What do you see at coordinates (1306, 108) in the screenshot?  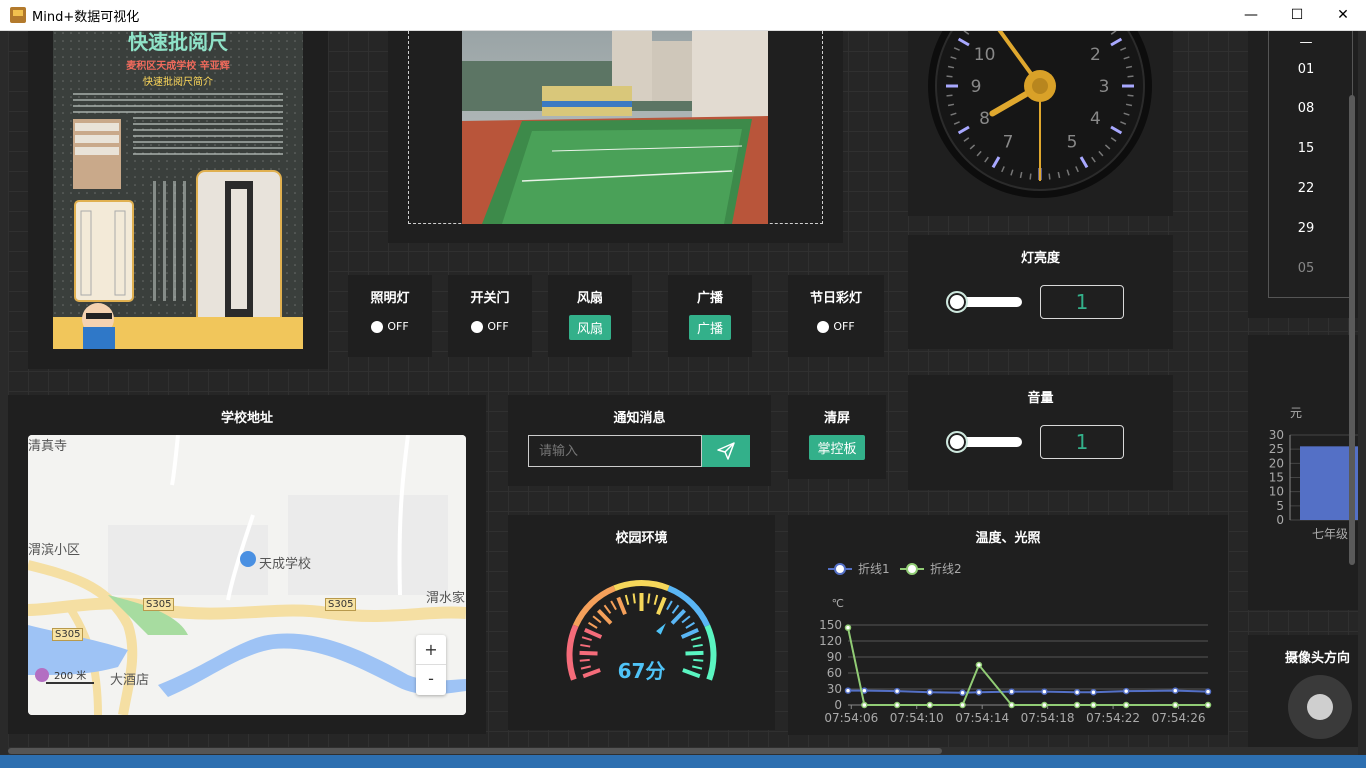 I see `date-item: 08` at bounding box center [1306, 108].